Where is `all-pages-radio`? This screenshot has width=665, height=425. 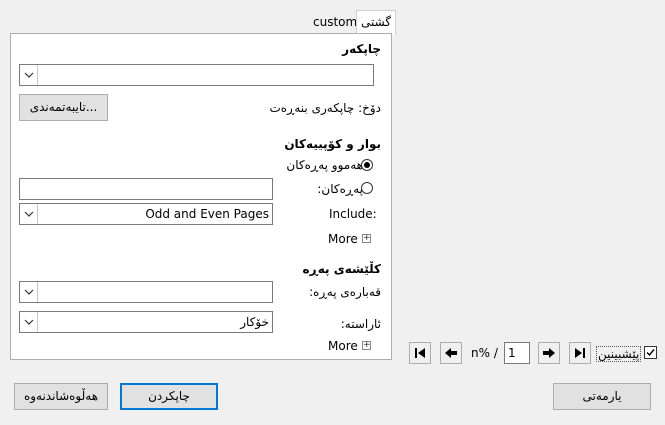
all-pages-radio is located at coordinates (367, 165).